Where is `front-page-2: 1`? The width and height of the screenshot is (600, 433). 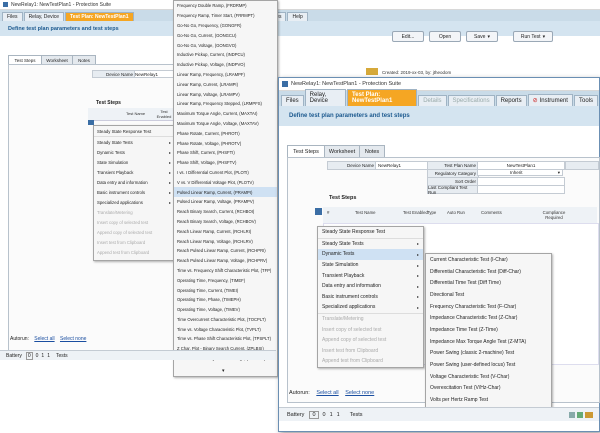
front-page-2: 1 is located at coordinates (331, 415).